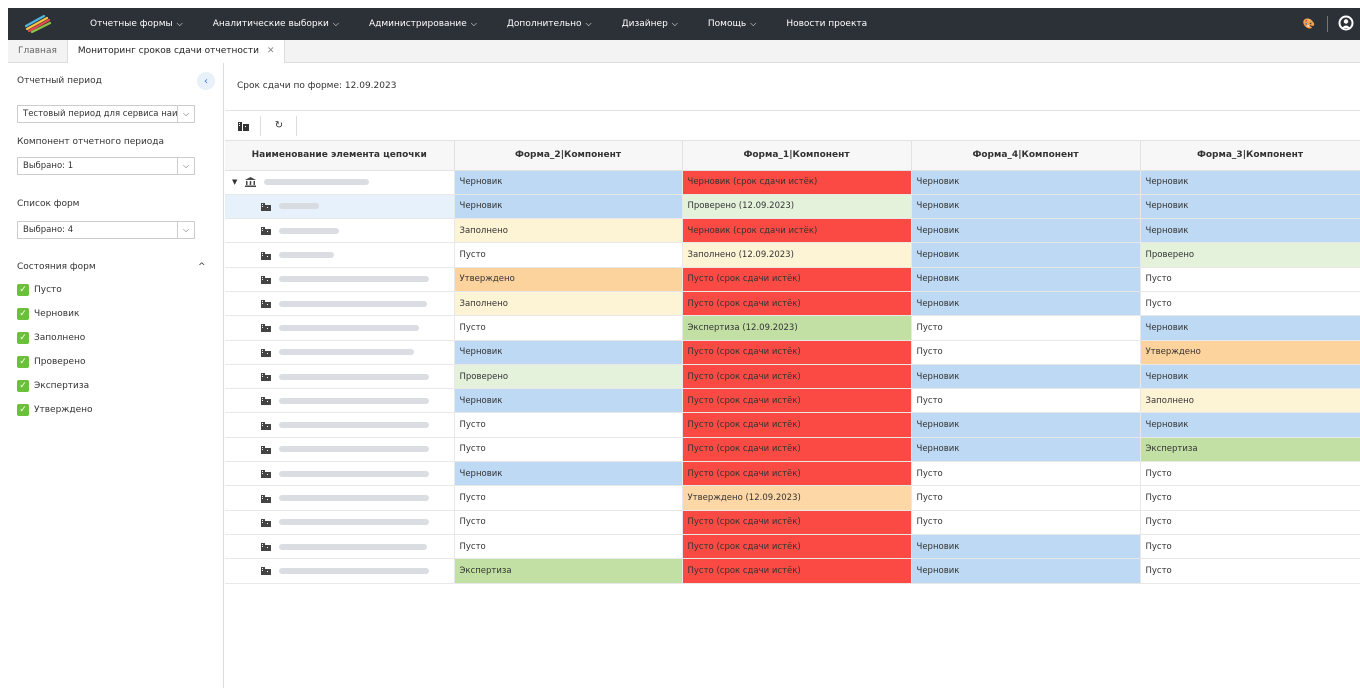 The width and height of the screenshot is (1360, 688). I want to click on status-cell: Проверено, so click(1250, 255).